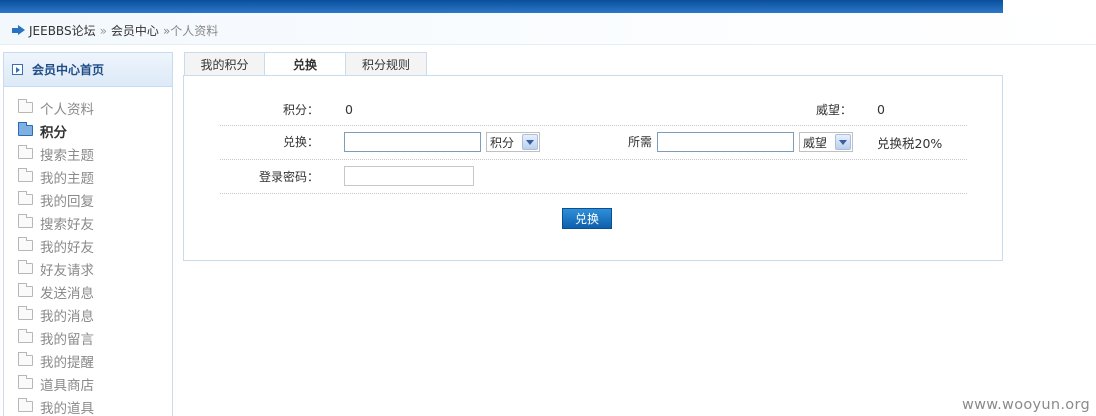 The height and width of the screenshot is (416, 1096). I want to click on sidebar-item-search-topics: 搜索主题, so click(88, 153).